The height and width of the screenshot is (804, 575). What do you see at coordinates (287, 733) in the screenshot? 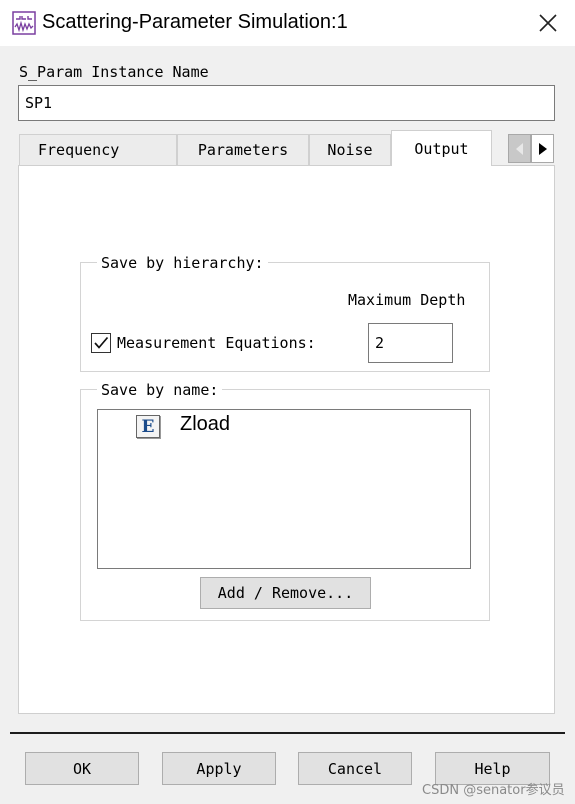
I see `separator` at bounding box center [287, 733].